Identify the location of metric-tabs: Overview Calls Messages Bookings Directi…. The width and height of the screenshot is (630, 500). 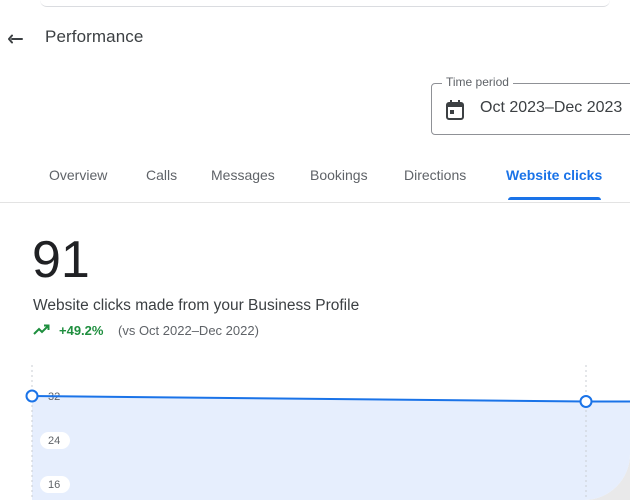
(315, 176).